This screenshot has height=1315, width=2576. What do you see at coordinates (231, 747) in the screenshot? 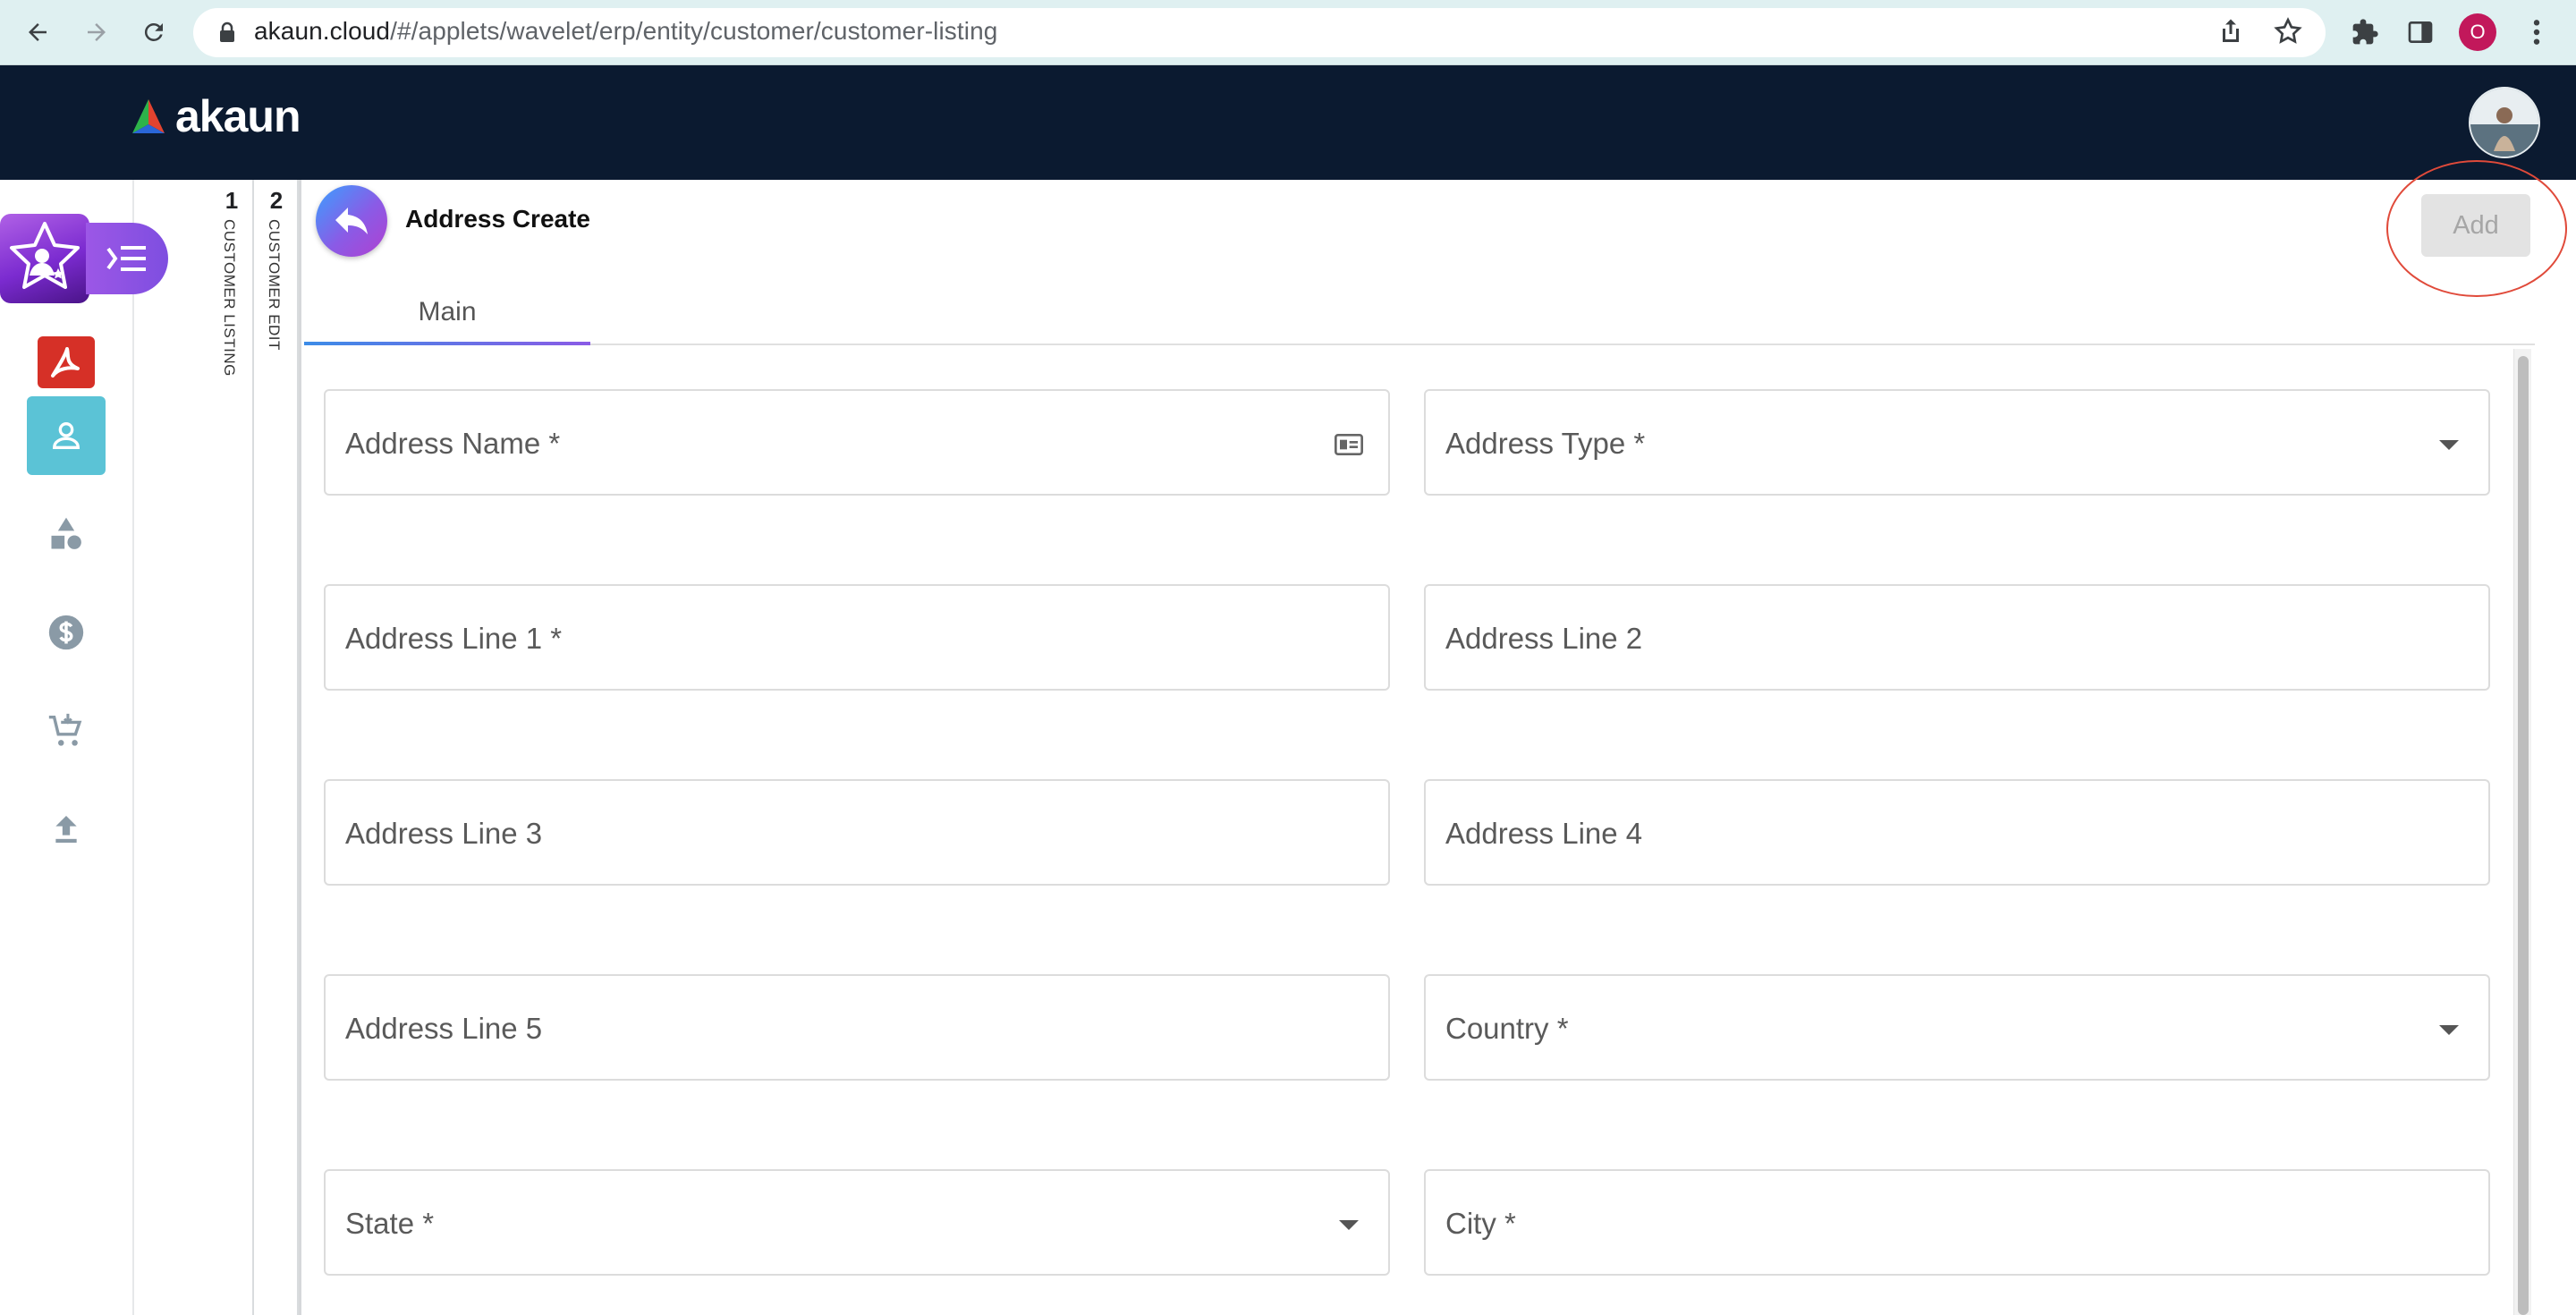
I see `breadcrumb-customer-listing: 1 CUSTOMER LISTING` at bounding box center [231, 747].